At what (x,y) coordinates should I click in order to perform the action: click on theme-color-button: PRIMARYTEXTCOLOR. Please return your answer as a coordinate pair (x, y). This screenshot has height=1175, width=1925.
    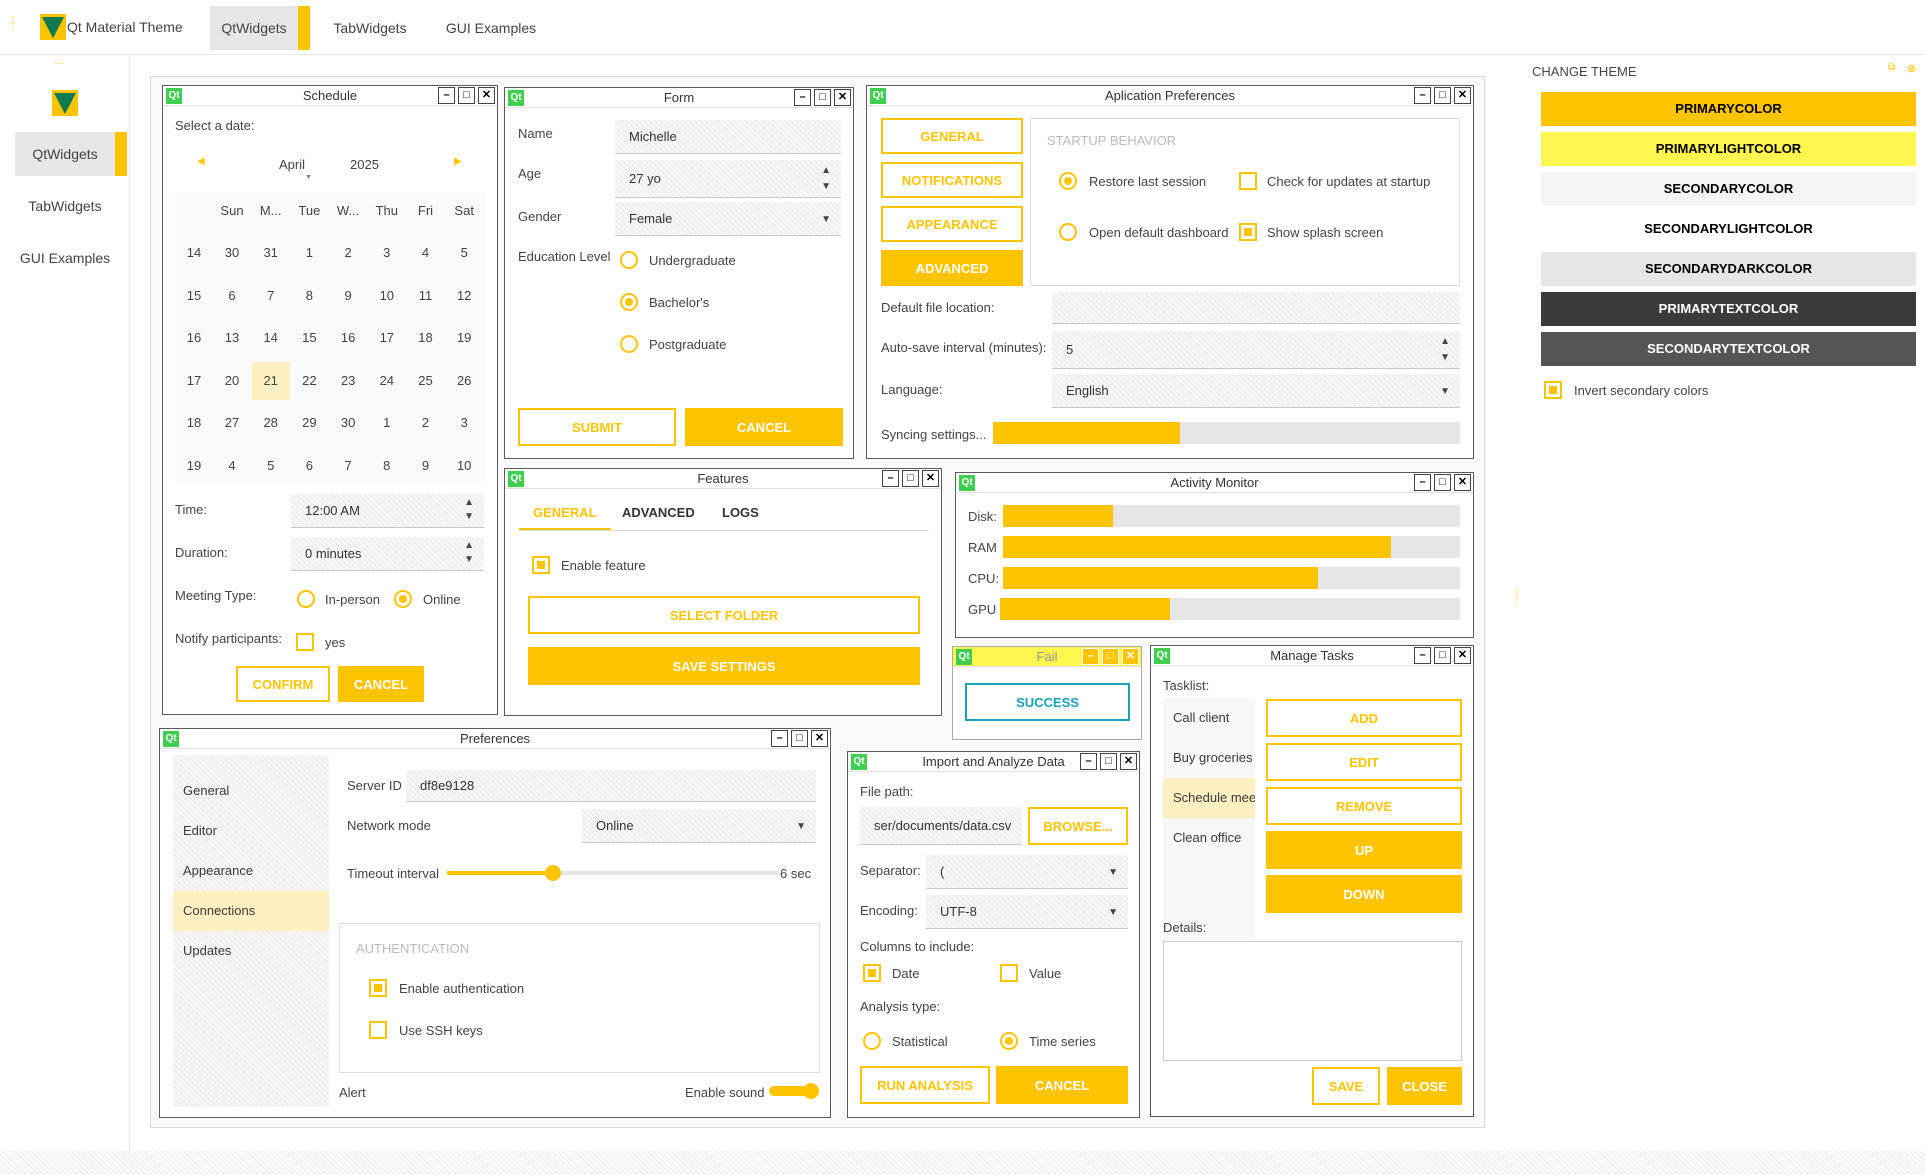
    Looking at the image, I should click on (1728, 309).